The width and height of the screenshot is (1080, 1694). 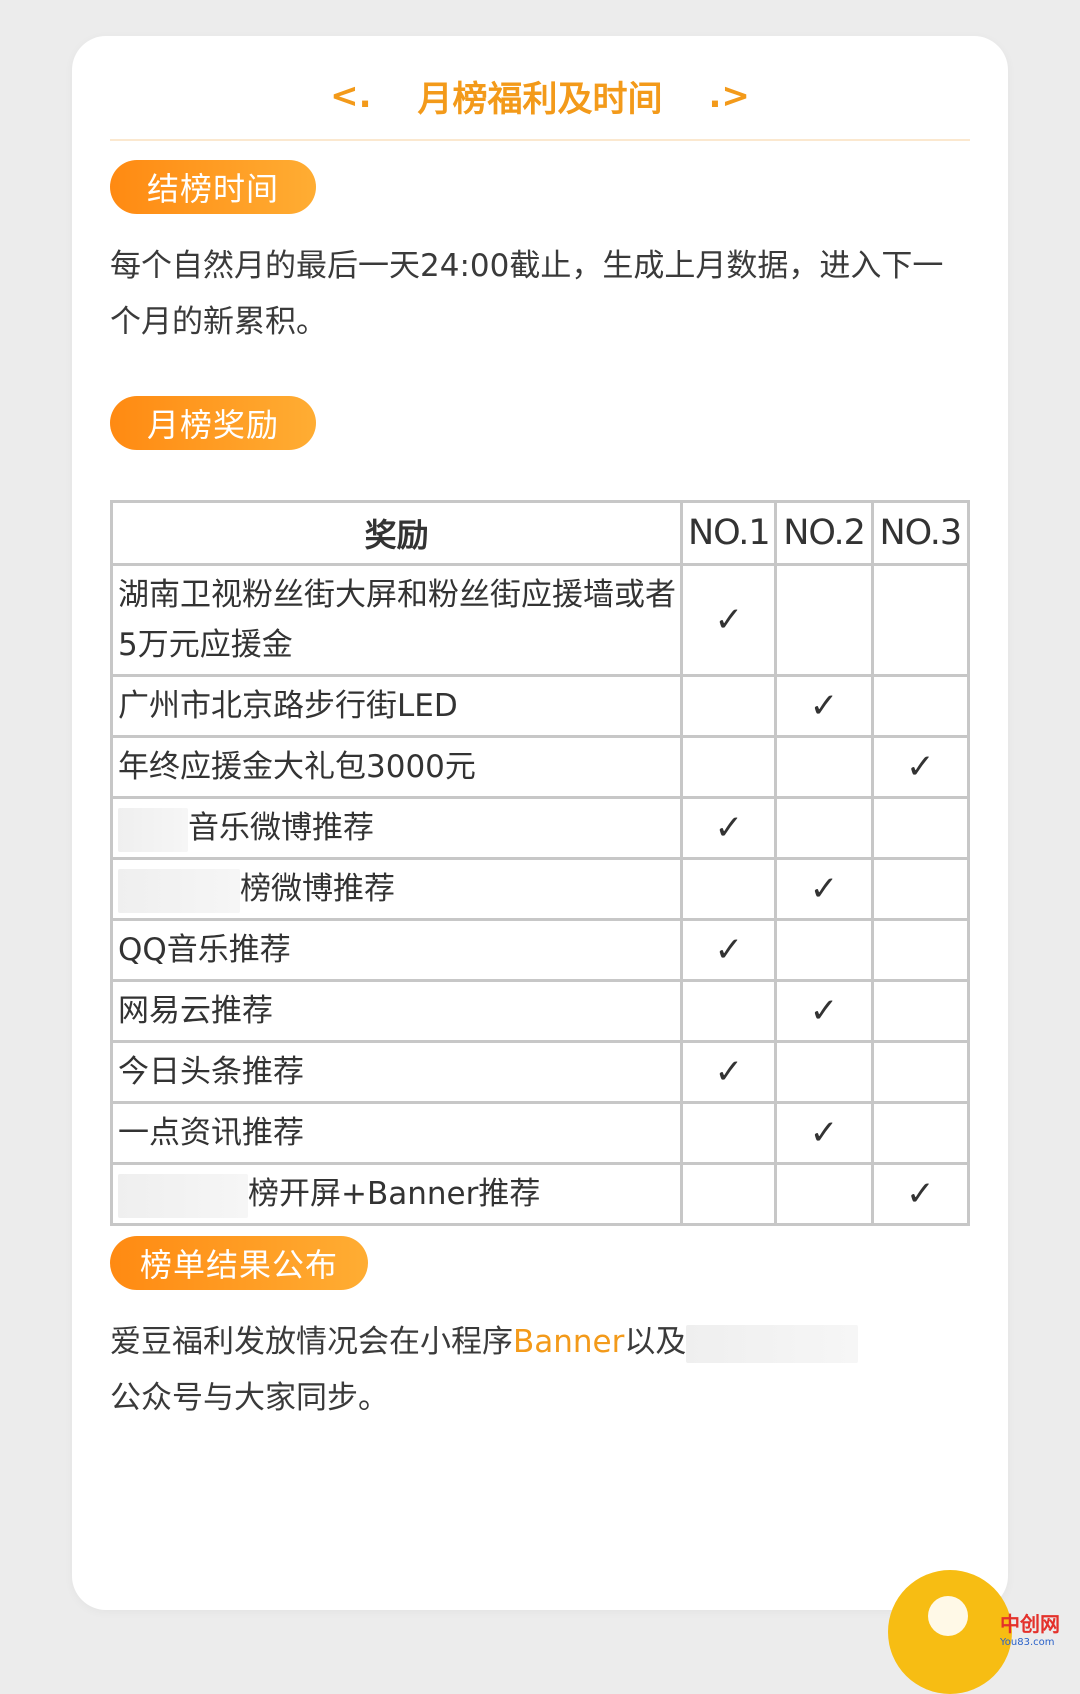 I want to click on table-header-row: 奖励 NO.1 NO.2 NO.3, so click(x=540, y=533).